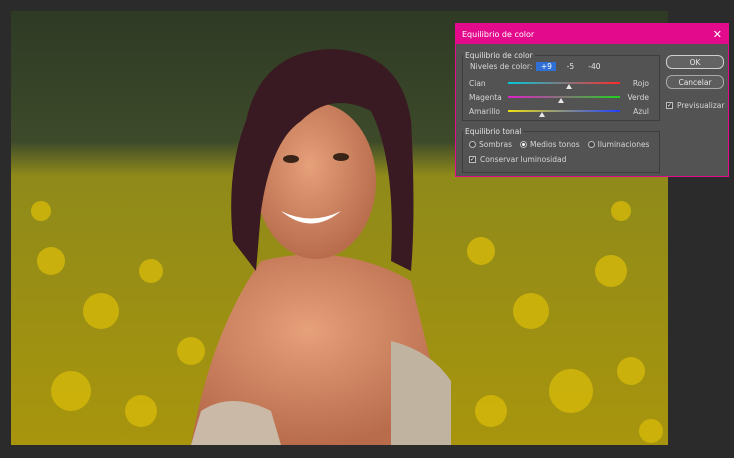  I want to click on slider-row-magenta-green: Magenta Verde, so click(559, 98).